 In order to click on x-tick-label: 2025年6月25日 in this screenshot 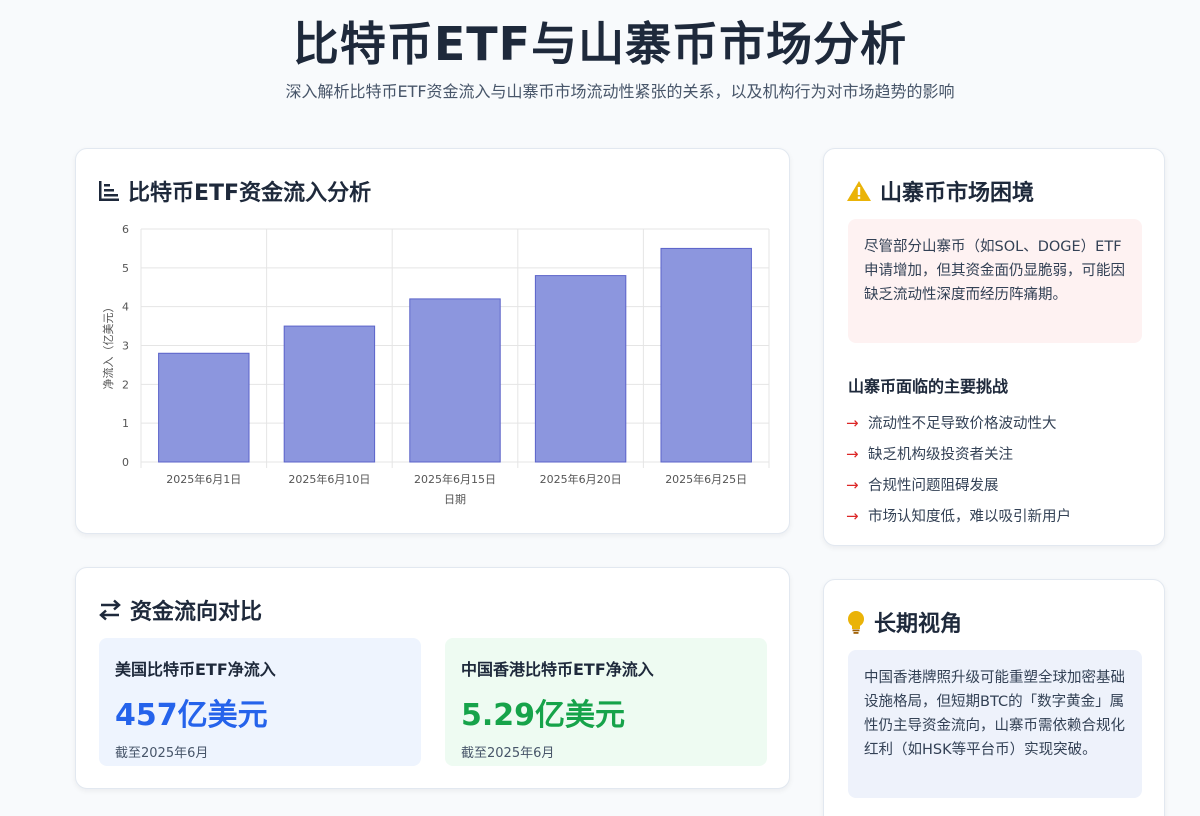, I will do `click(706, 479)`.